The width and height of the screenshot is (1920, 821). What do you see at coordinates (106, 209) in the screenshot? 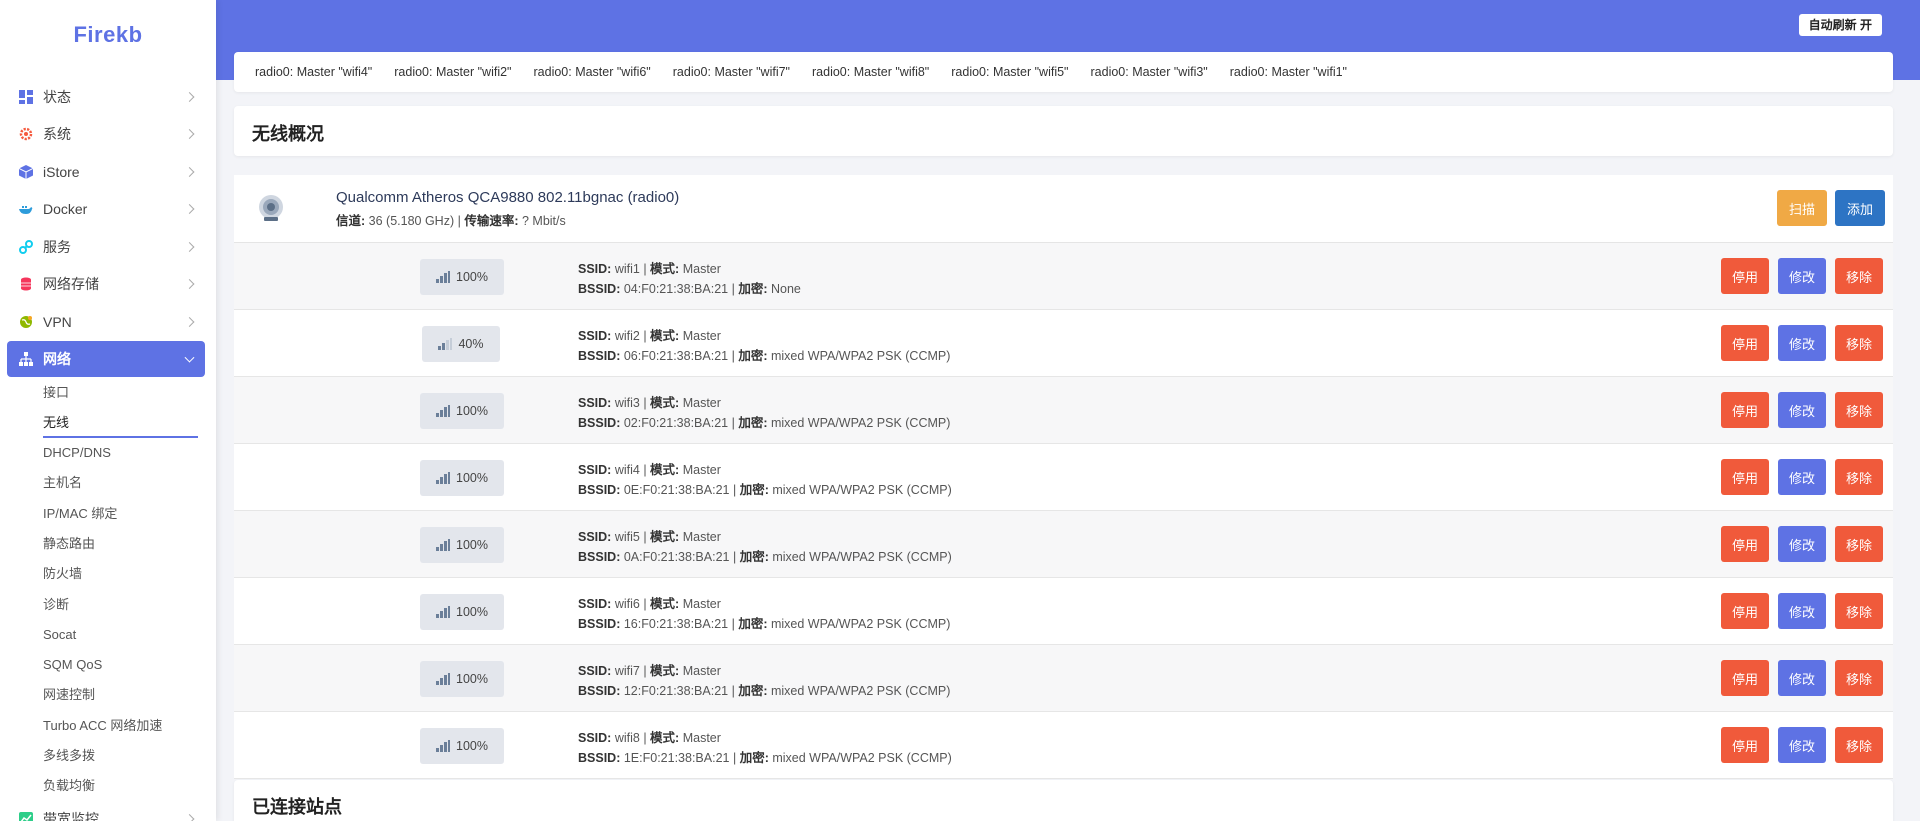
I see `sidebar-item-docker: Docker` at bounding box center [106, 209].